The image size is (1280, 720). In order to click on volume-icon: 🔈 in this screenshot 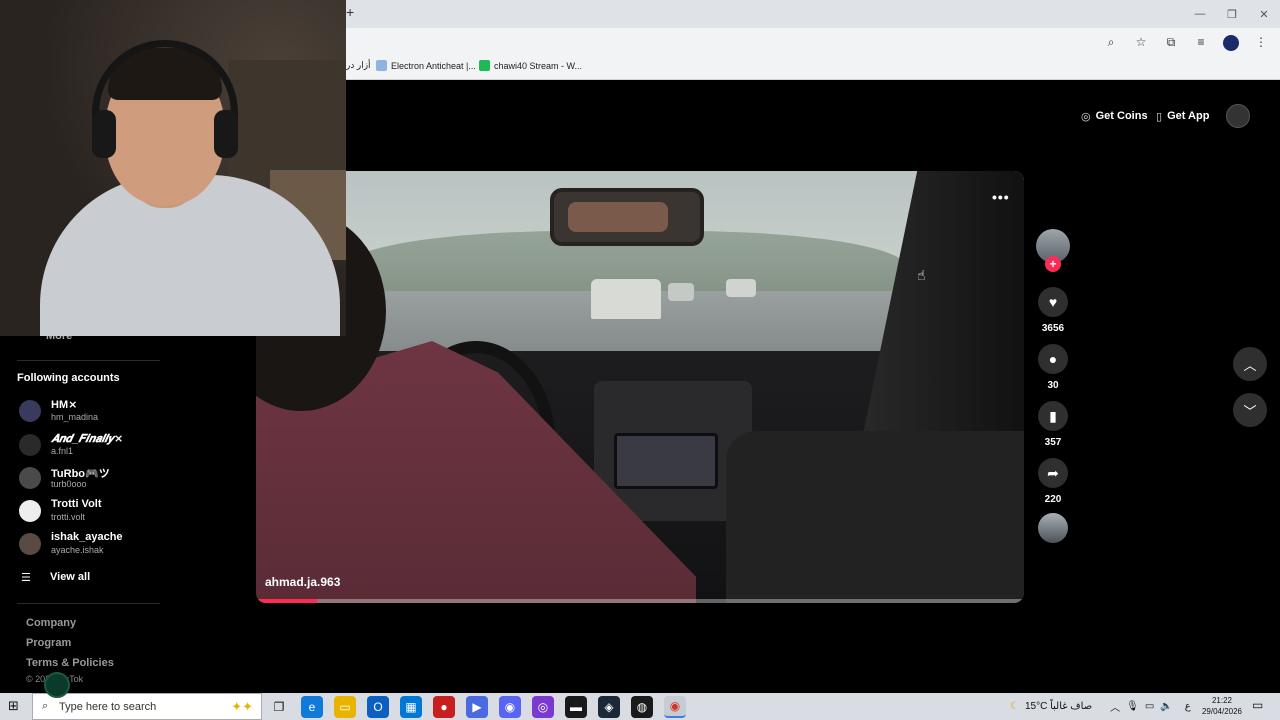, I will do `click(1166, 706)`.